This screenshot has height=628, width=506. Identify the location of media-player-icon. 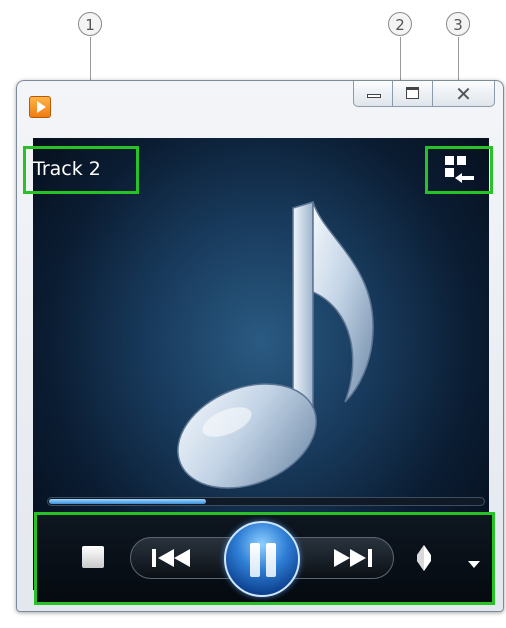
(40, 107).